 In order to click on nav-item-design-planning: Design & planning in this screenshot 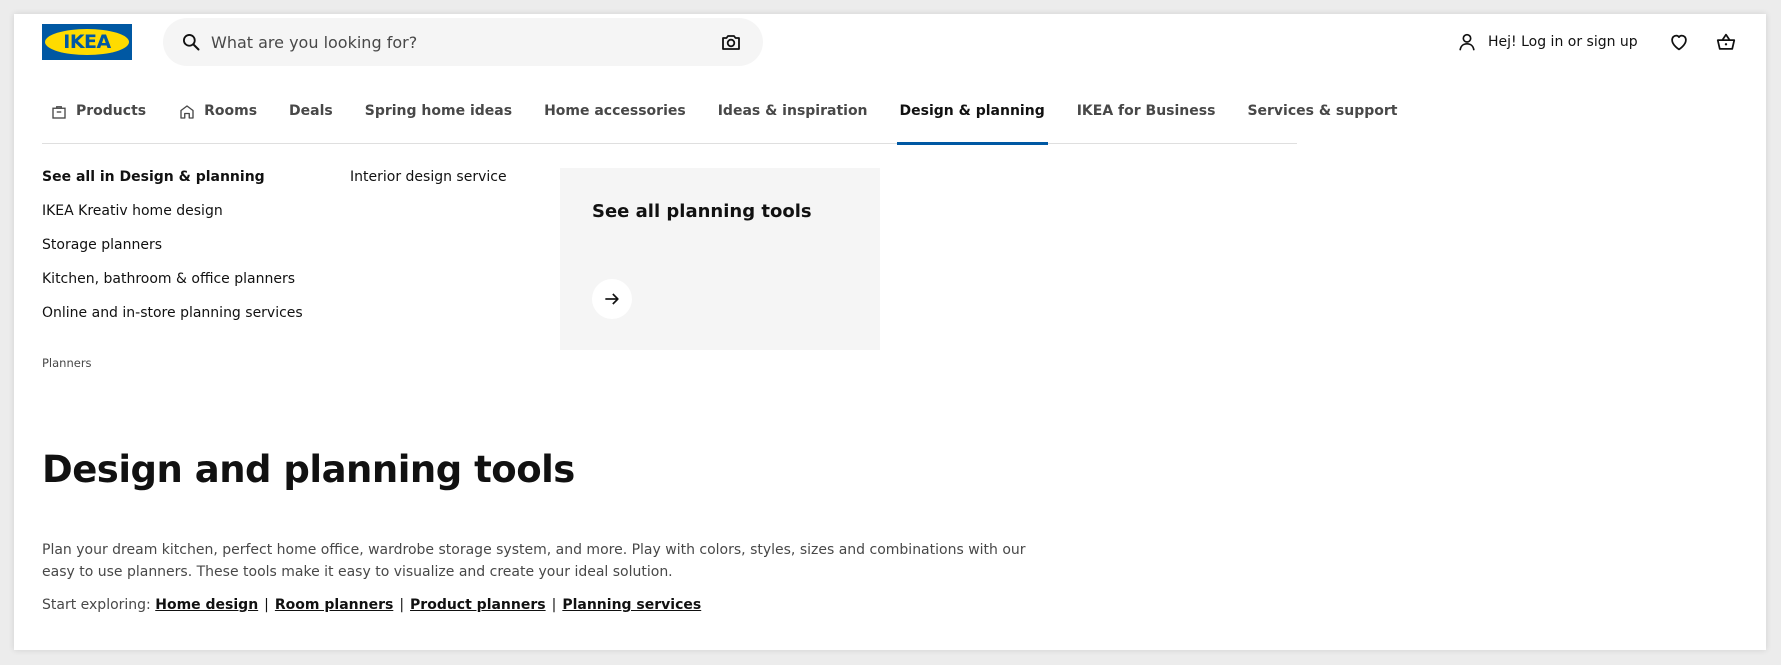, I will do `click(972, 120)`.